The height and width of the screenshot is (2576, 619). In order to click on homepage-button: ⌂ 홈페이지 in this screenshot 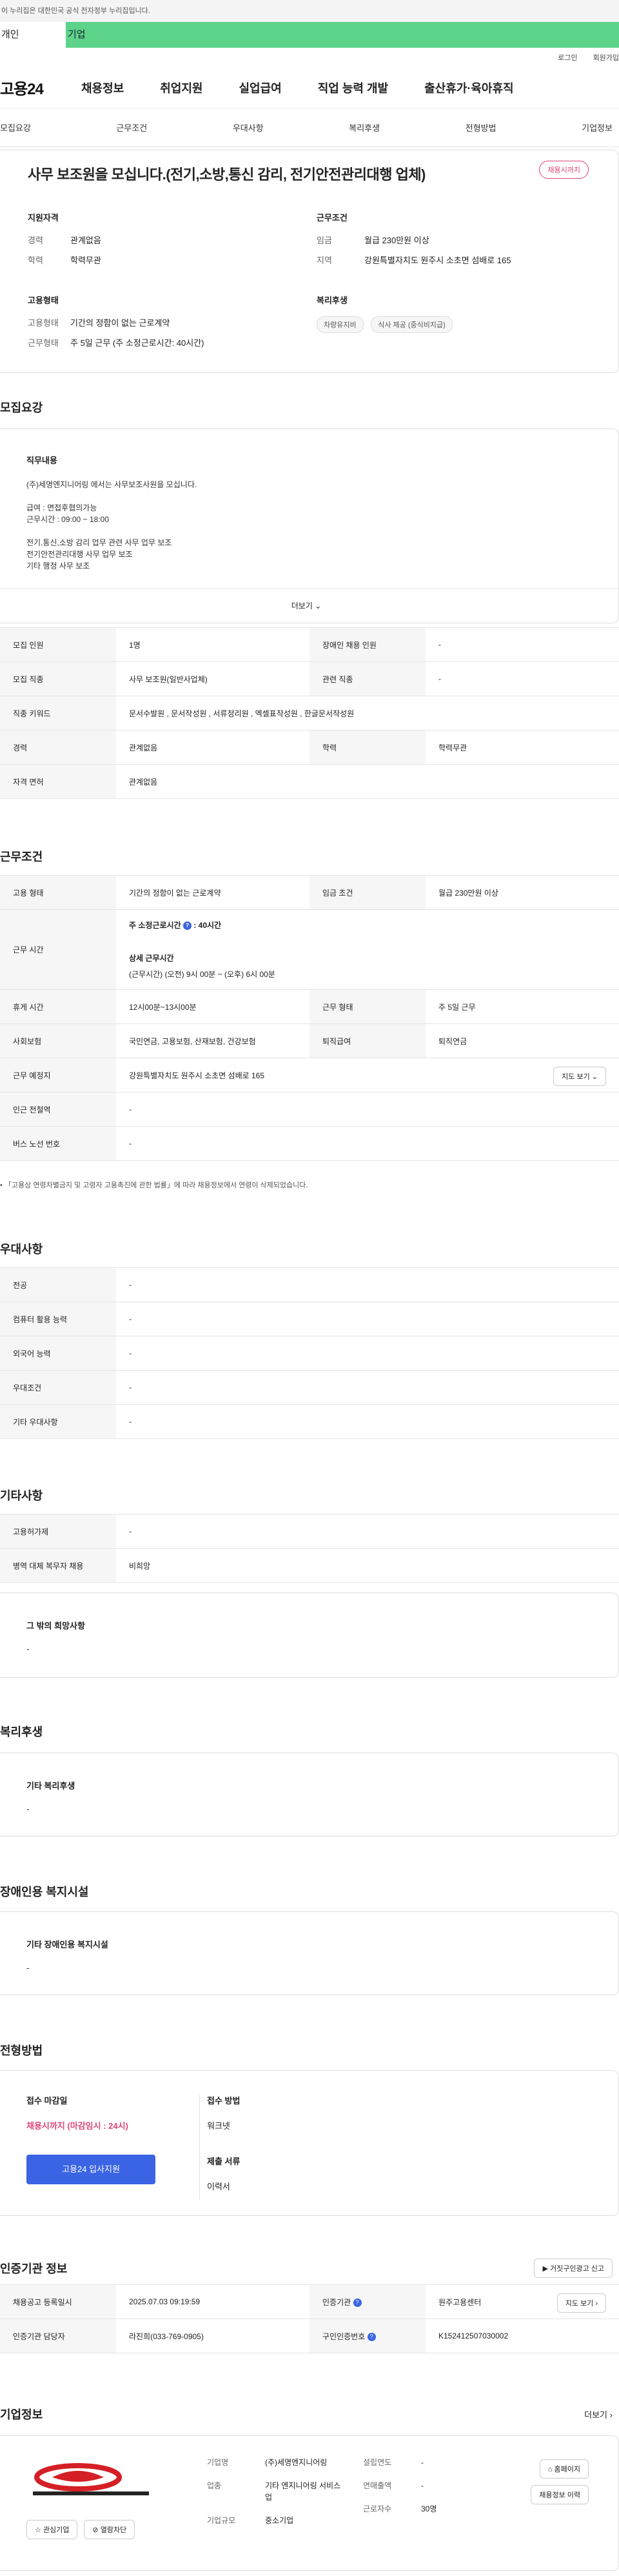, I will do `click(564, 2469)`.